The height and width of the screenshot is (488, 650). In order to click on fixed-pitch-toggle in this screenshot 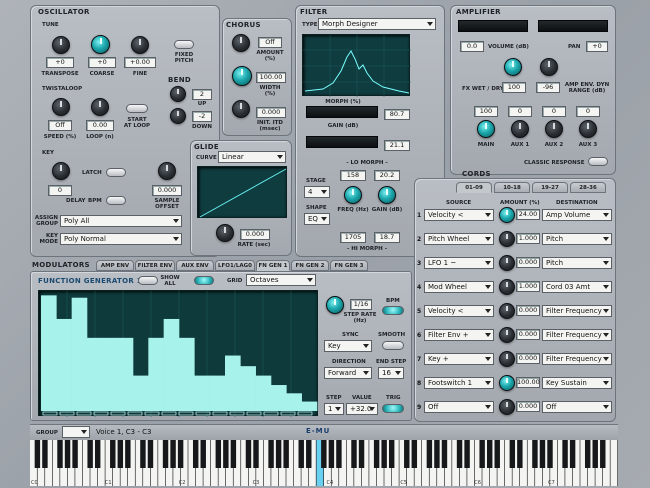, I will do `click(184, 44)`.